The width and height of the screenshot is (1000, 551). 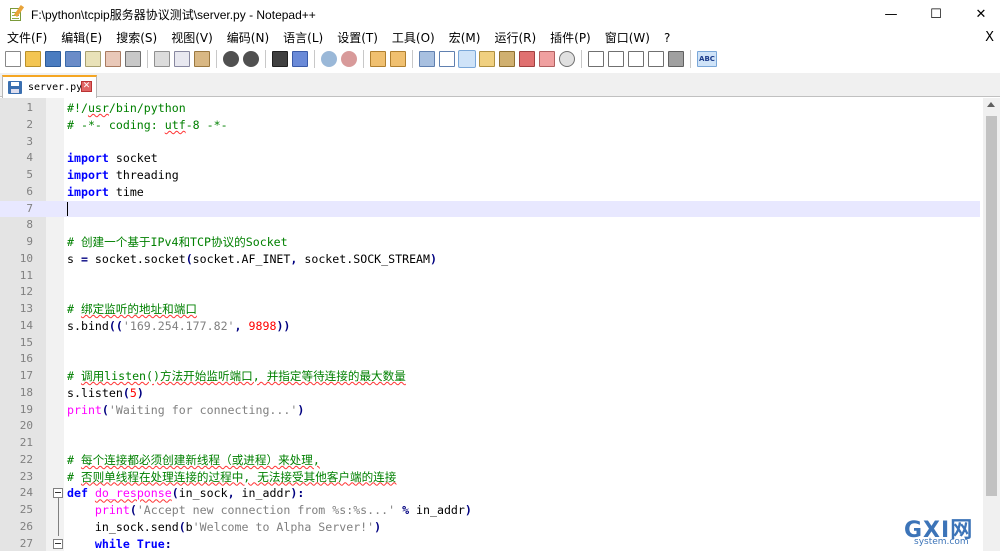 I want to click on redo-icon, so click(x=251, y=59).